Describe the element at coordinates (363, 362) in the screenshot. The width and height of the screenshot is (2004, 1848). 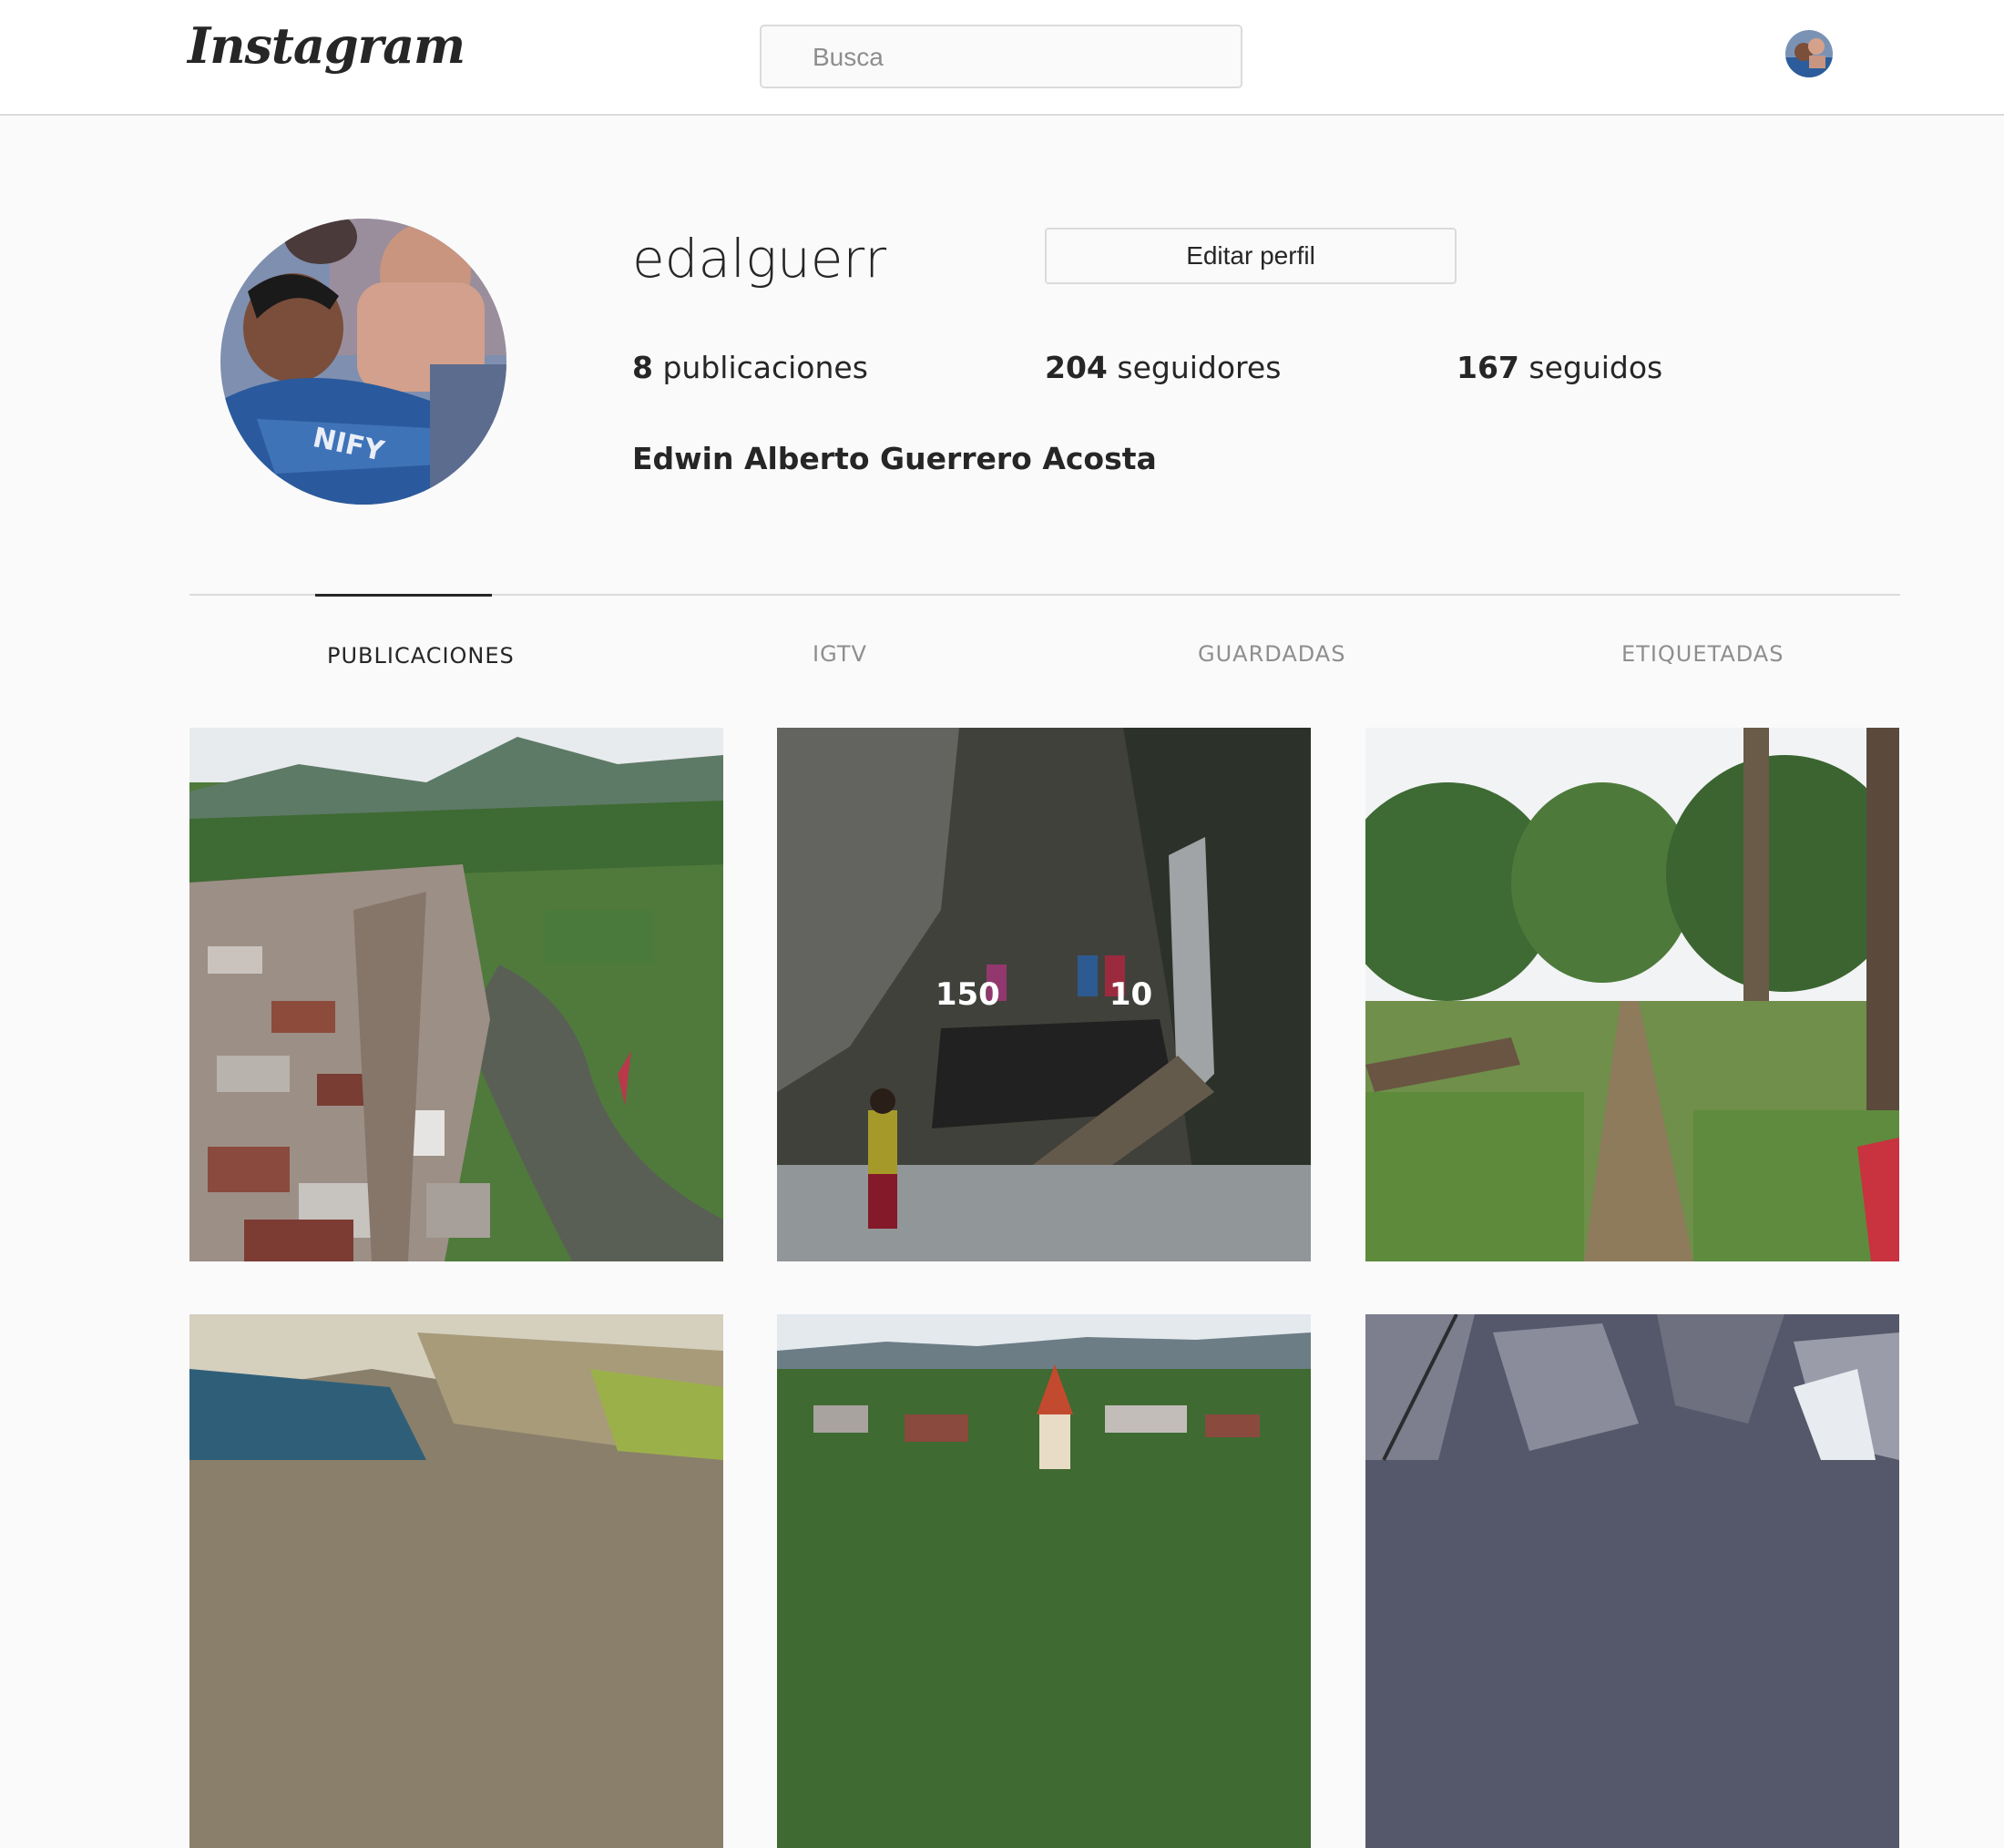
I see `profile-avatar: NIFY` at that location.